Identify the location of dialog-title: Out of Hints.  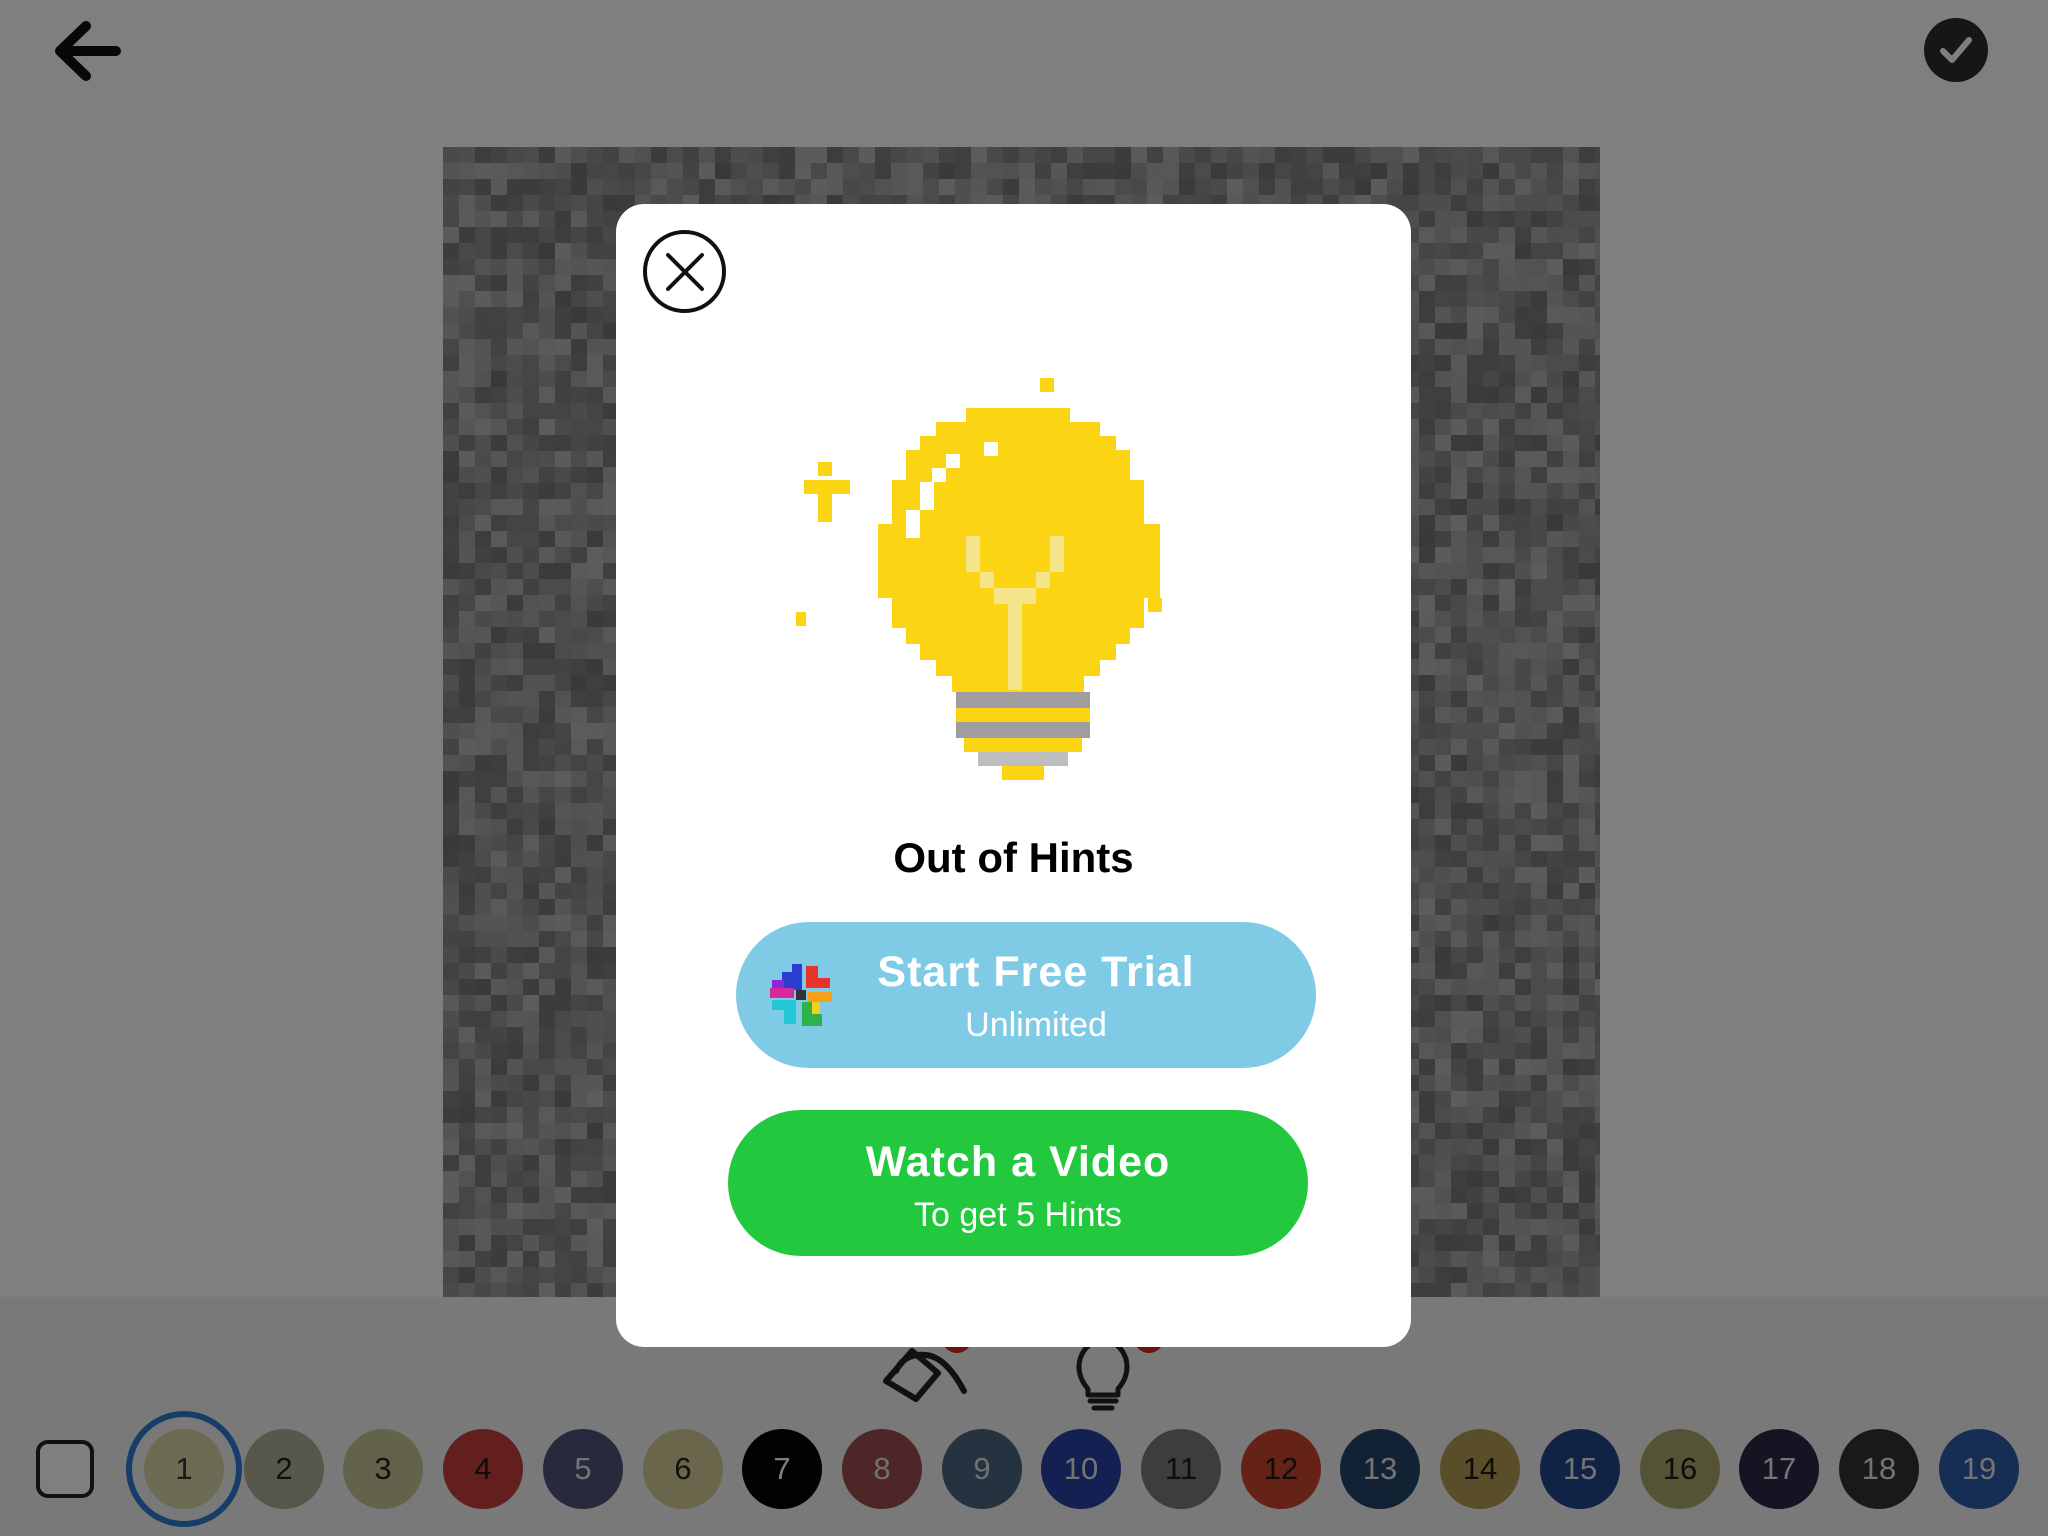
(1013, 857).